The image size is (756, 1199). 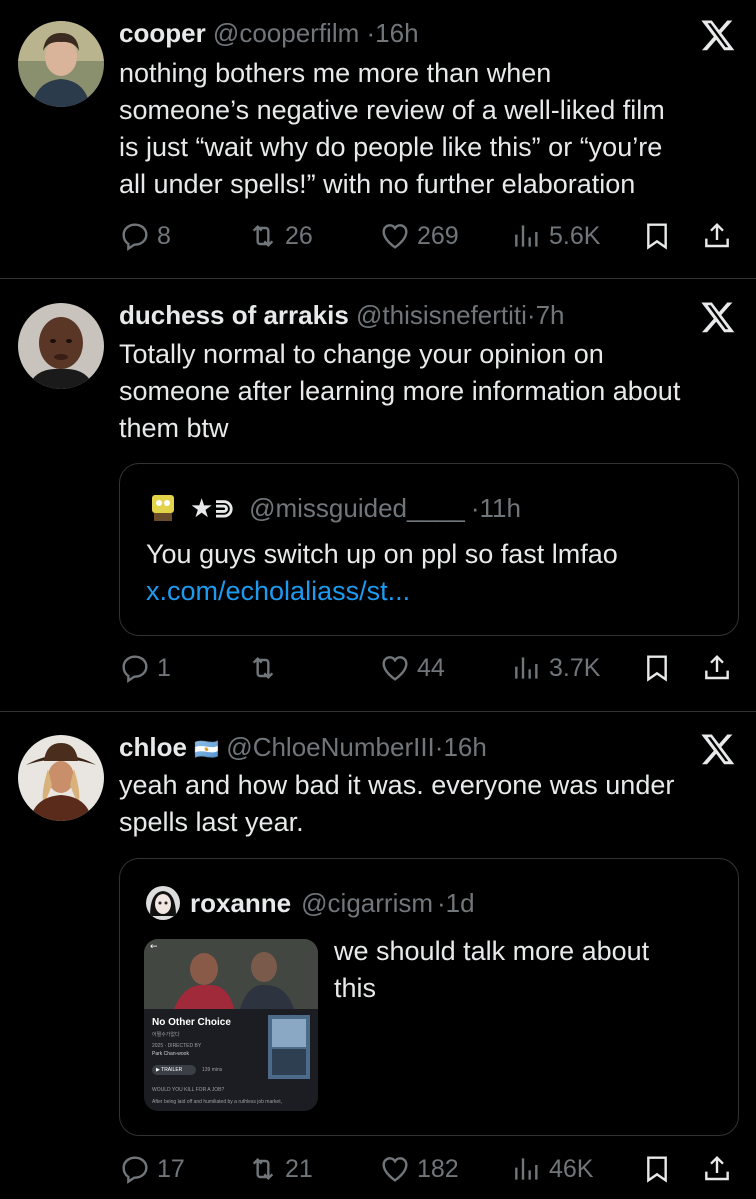 I want to click on views-count: 3.7K, so click(x=575, y=667).